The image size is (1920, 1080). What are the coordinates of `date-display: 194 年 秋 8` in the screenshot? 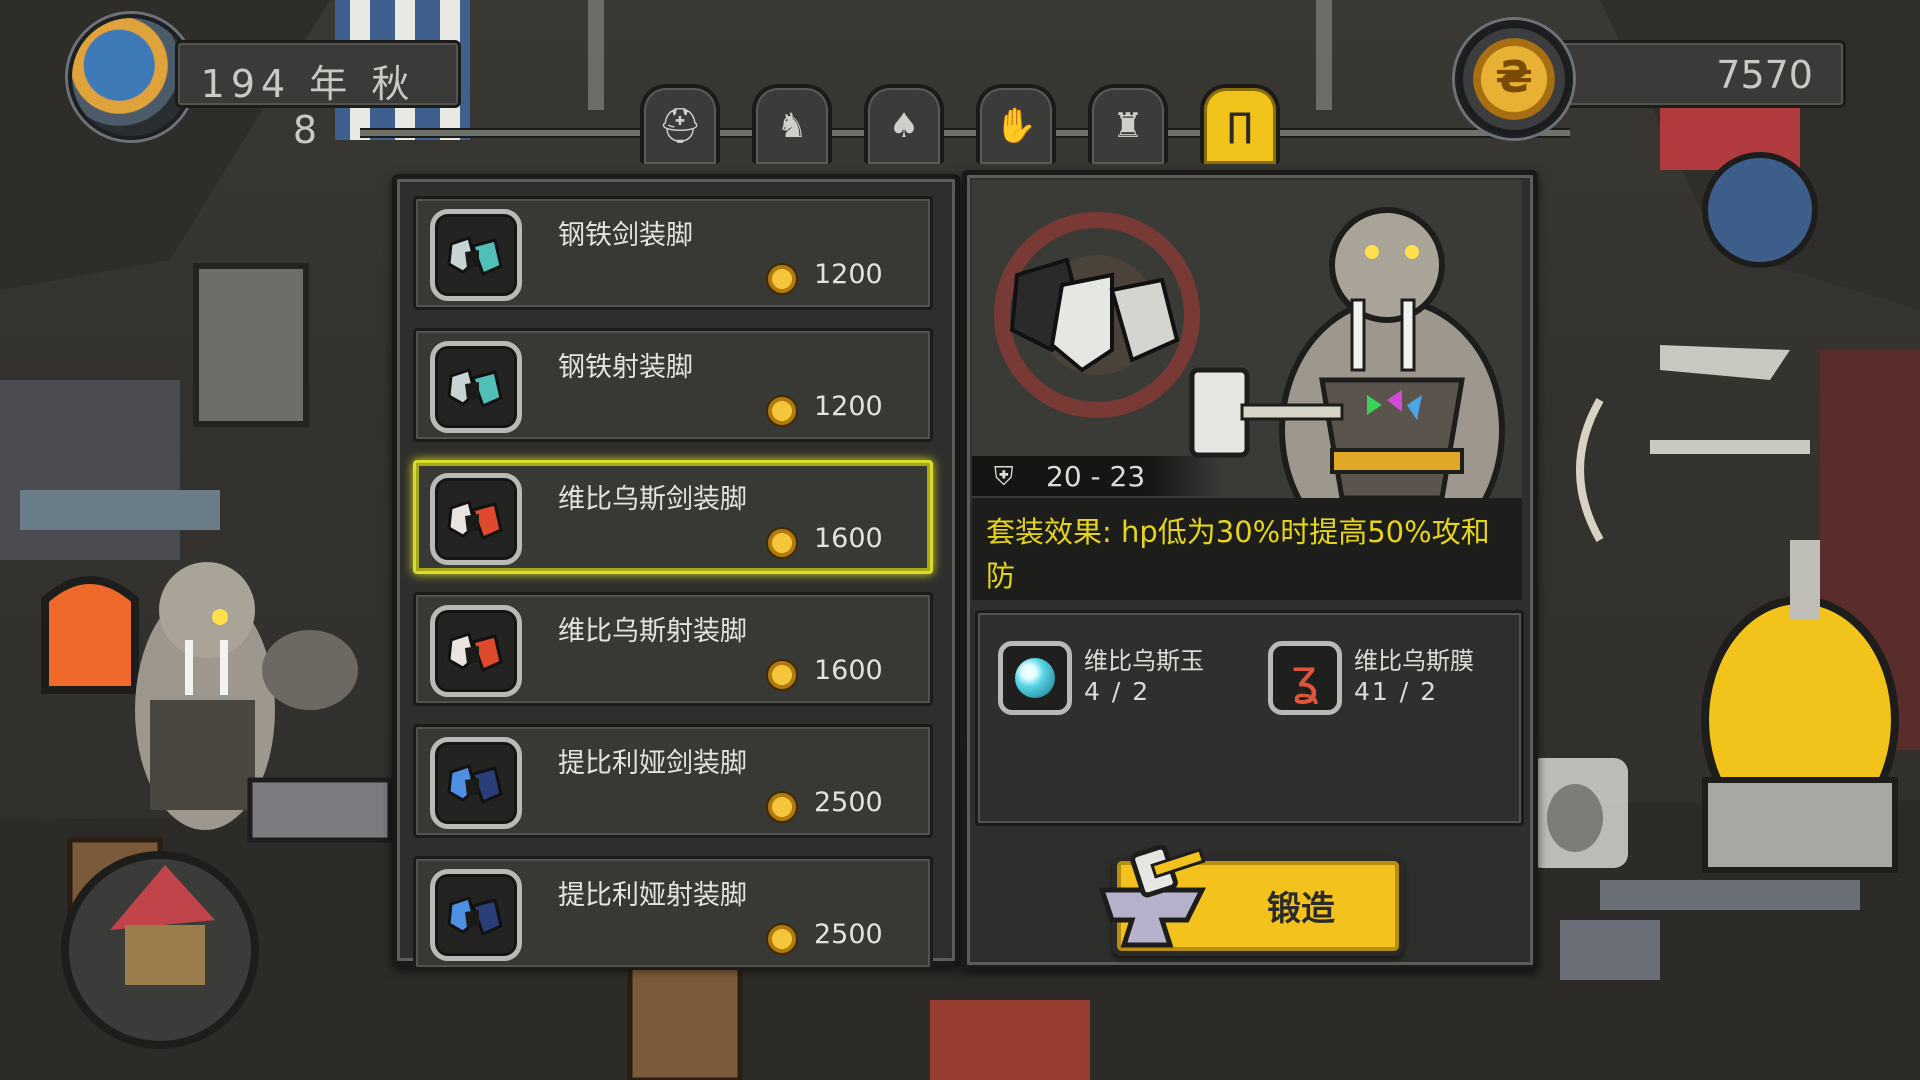 It's located at (318, 96).